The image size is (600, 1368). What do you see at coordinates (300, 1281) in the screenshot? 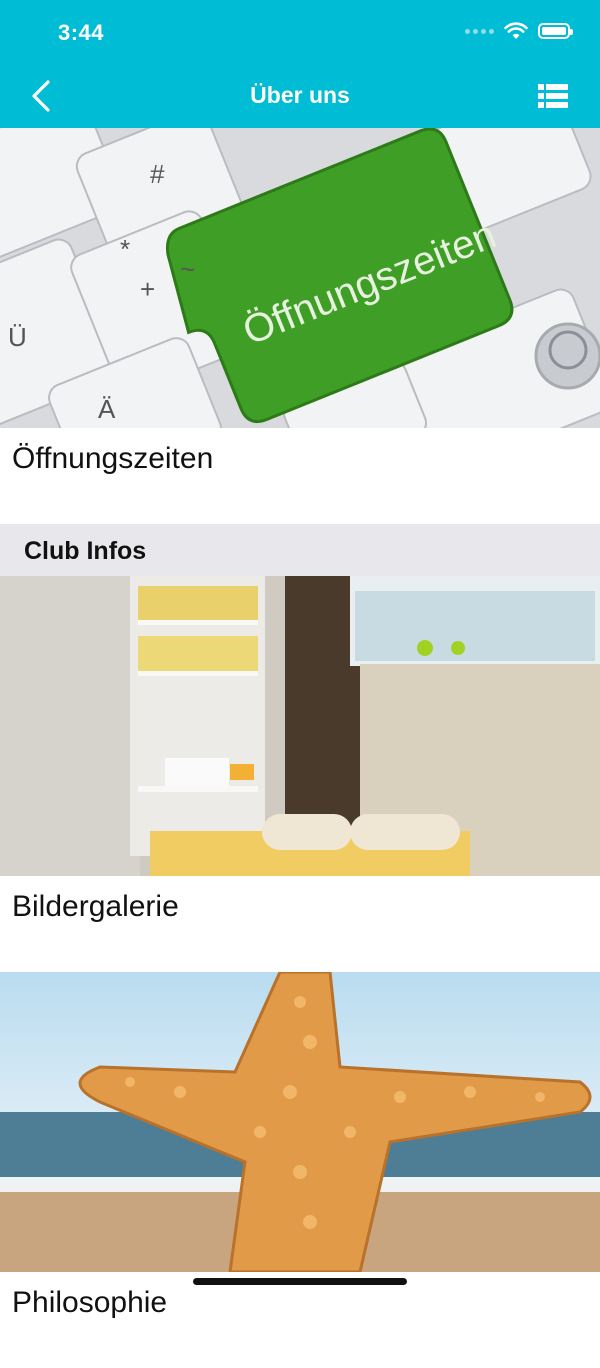
I see `home-indicator` at bounding box center [300, 1281].